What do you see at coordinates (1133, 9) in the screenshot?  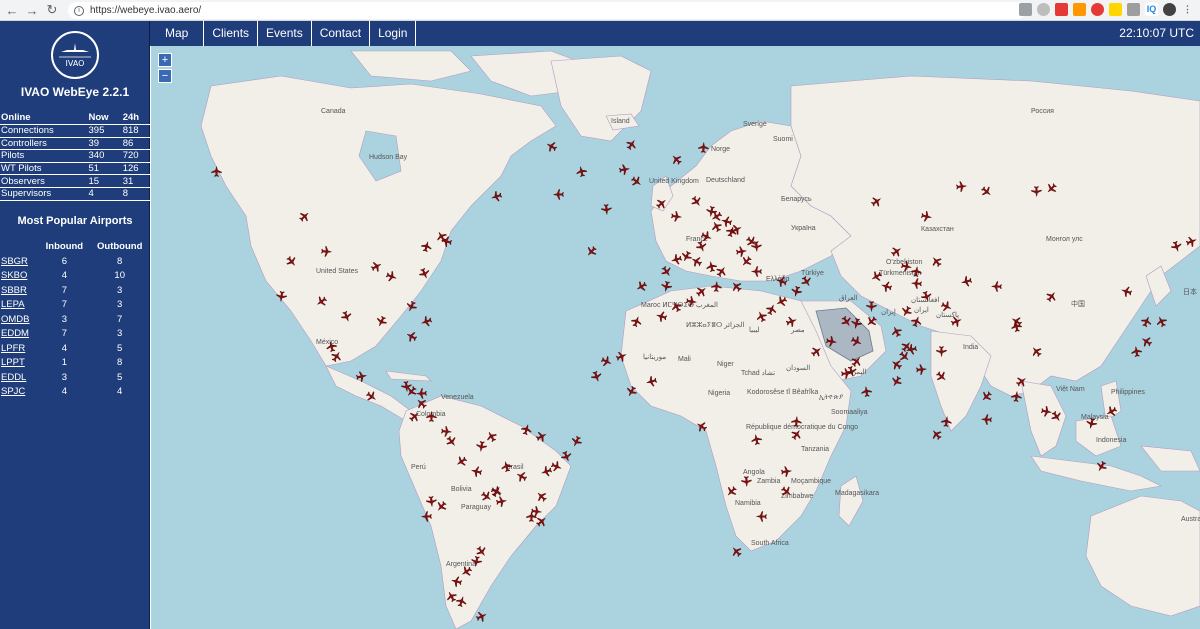 I see `puzzle-icon` at bounding box center [1133, 9].